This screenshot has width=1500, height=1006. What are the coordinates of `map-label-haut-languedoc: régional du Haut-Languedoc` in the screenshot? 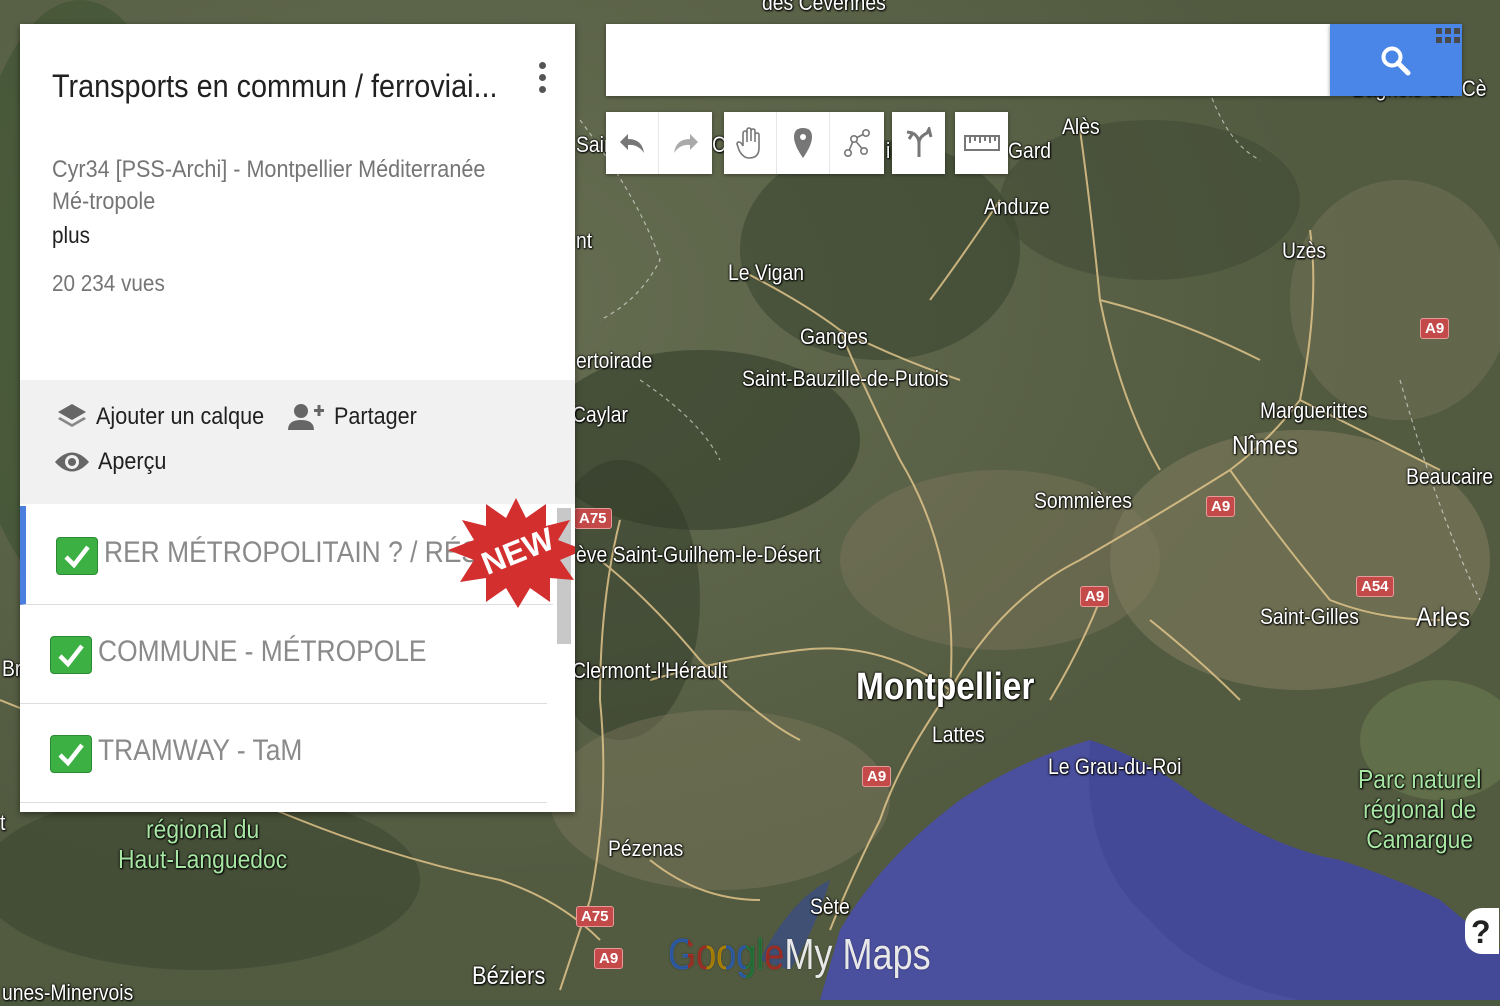 It's located at (202, 844).